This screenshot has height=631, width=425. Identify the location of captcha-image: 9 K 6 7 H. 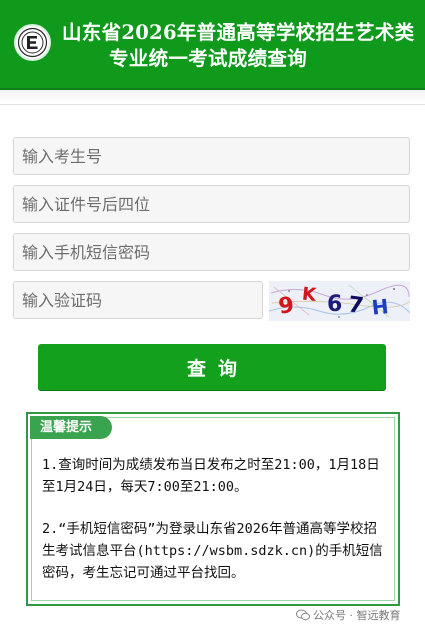
(339, 301).